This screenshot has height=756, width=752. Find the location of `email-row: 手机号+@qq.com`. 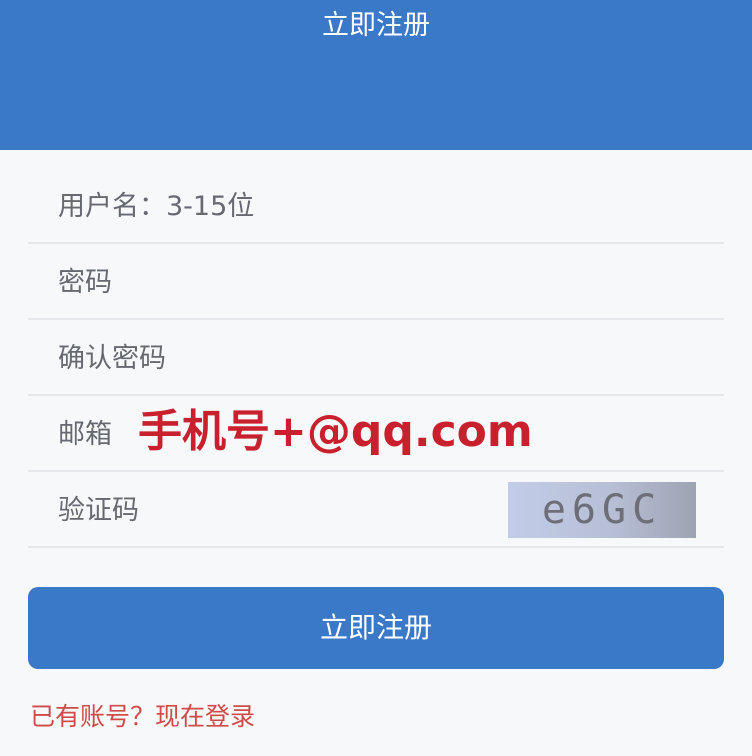

email-row: 手机号+@qq.com is located at coordinates (376, 434).